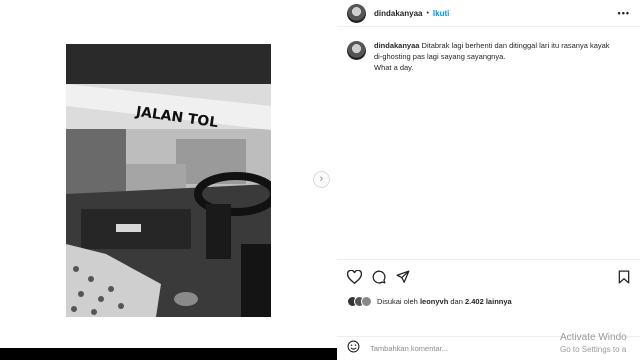  What do you see at coordinates (456, 301) in the screenshot?
I see `likes-conjunction: dan` at bounding box center [456, 301].